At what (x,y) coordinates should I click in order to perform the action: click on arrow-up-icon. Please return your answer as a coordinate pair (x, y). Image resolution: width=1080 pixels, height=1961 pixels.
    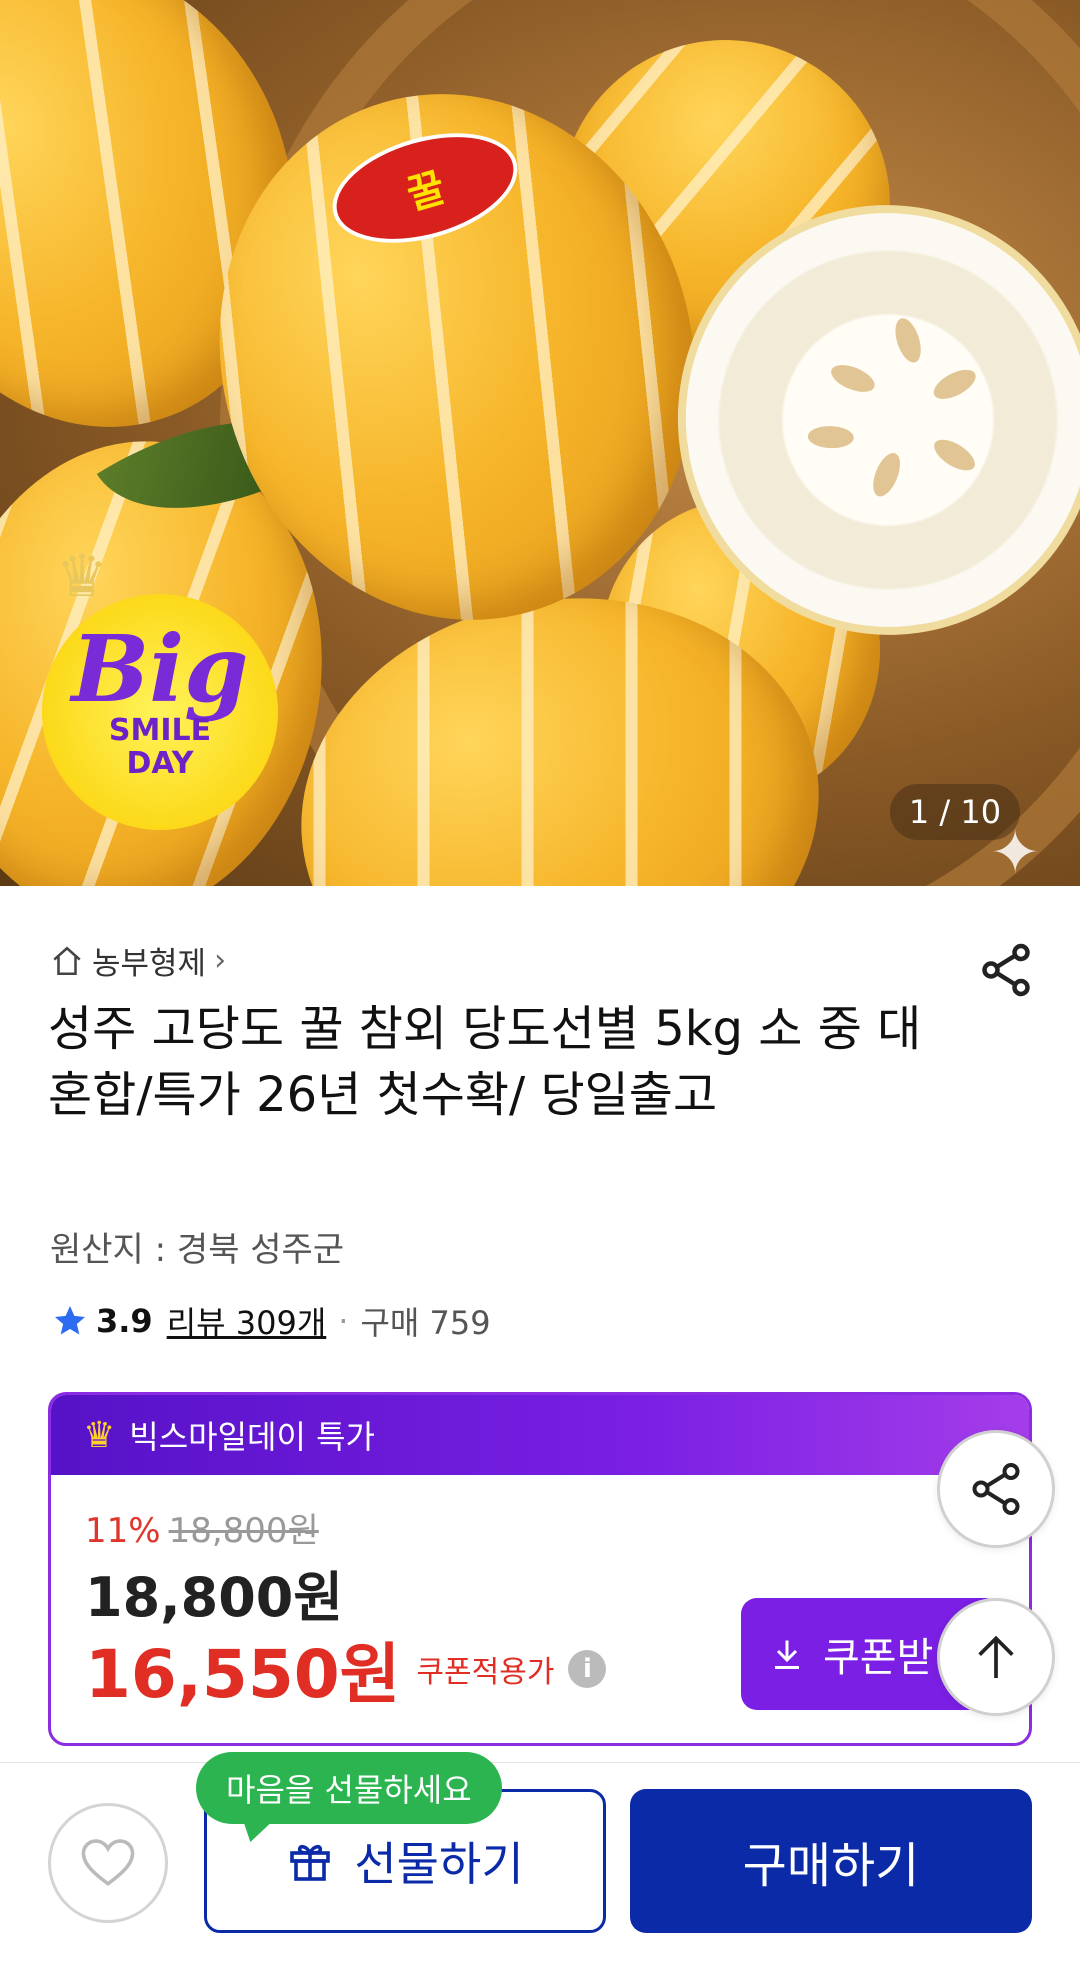
    Looking at the image, I should click on (996, 1656).